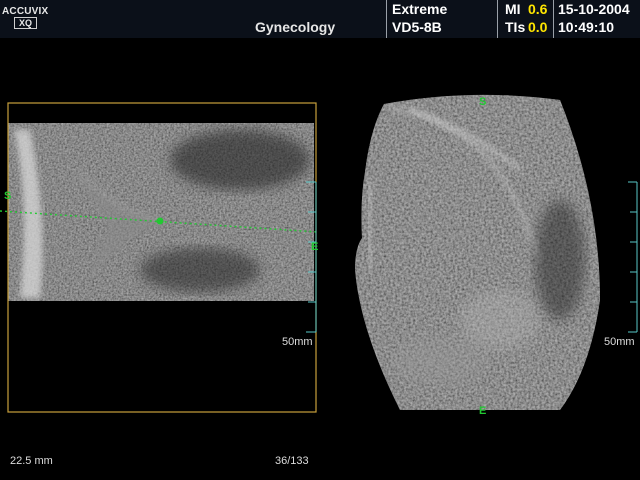 The height and width of the screenshot is (480, 640). Describe the element at coordinates (314, 247) in the screenshot. I see `left-end-marker: E` at that location.